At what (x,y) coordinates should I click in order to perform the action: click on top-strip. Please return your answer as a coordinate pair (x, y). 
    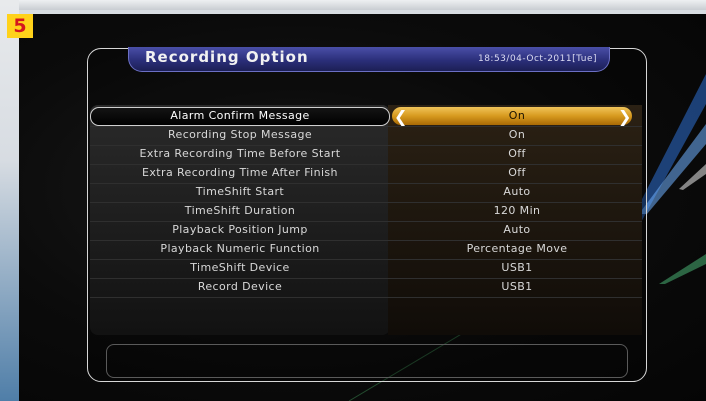
    Looking at the image, I should click on (353, 5).